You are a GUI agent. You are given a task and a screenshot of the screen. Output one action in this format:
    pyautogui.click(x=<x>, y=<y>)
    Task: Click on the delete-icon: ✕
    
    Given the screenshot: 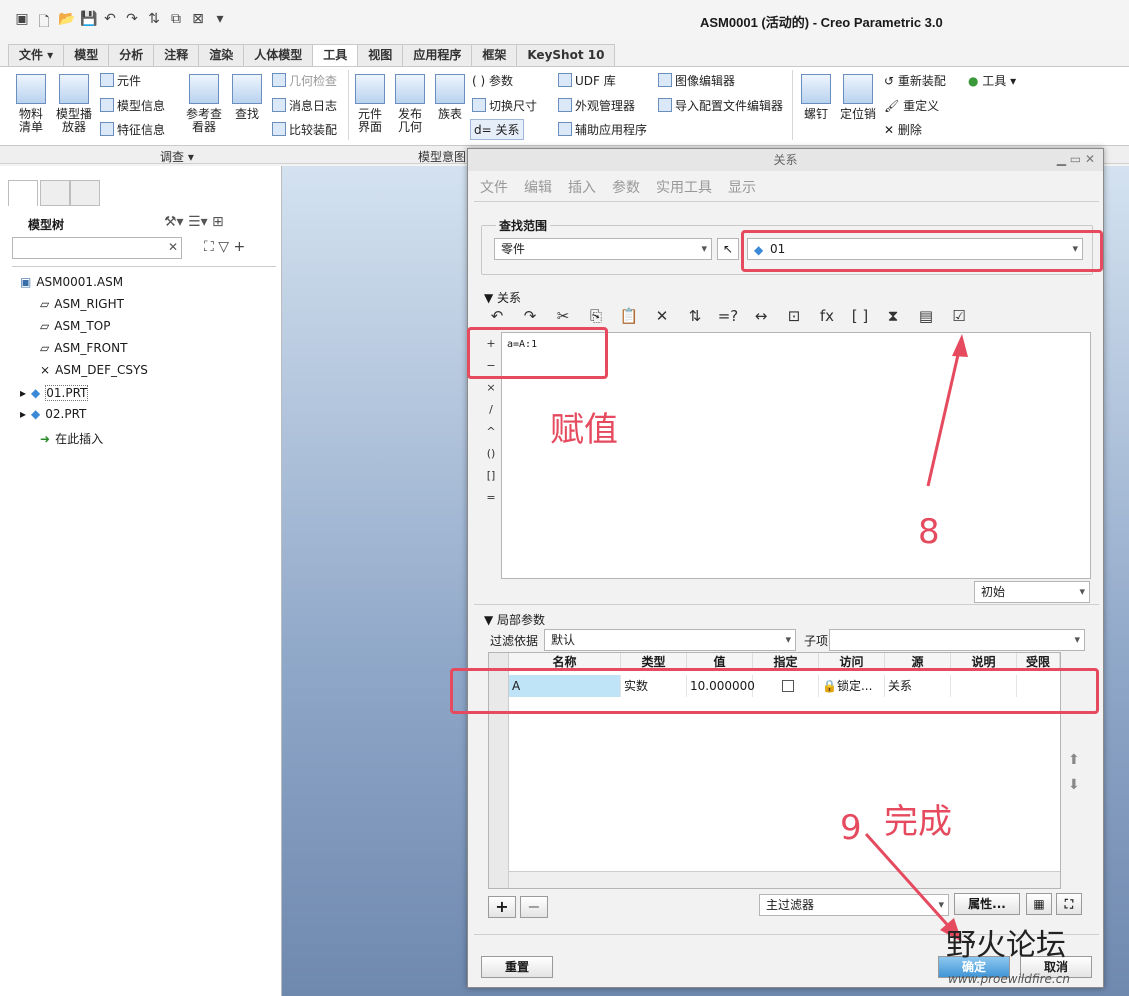 What is the action you would take?
    pyautogui.click(x=662, y=316)
    